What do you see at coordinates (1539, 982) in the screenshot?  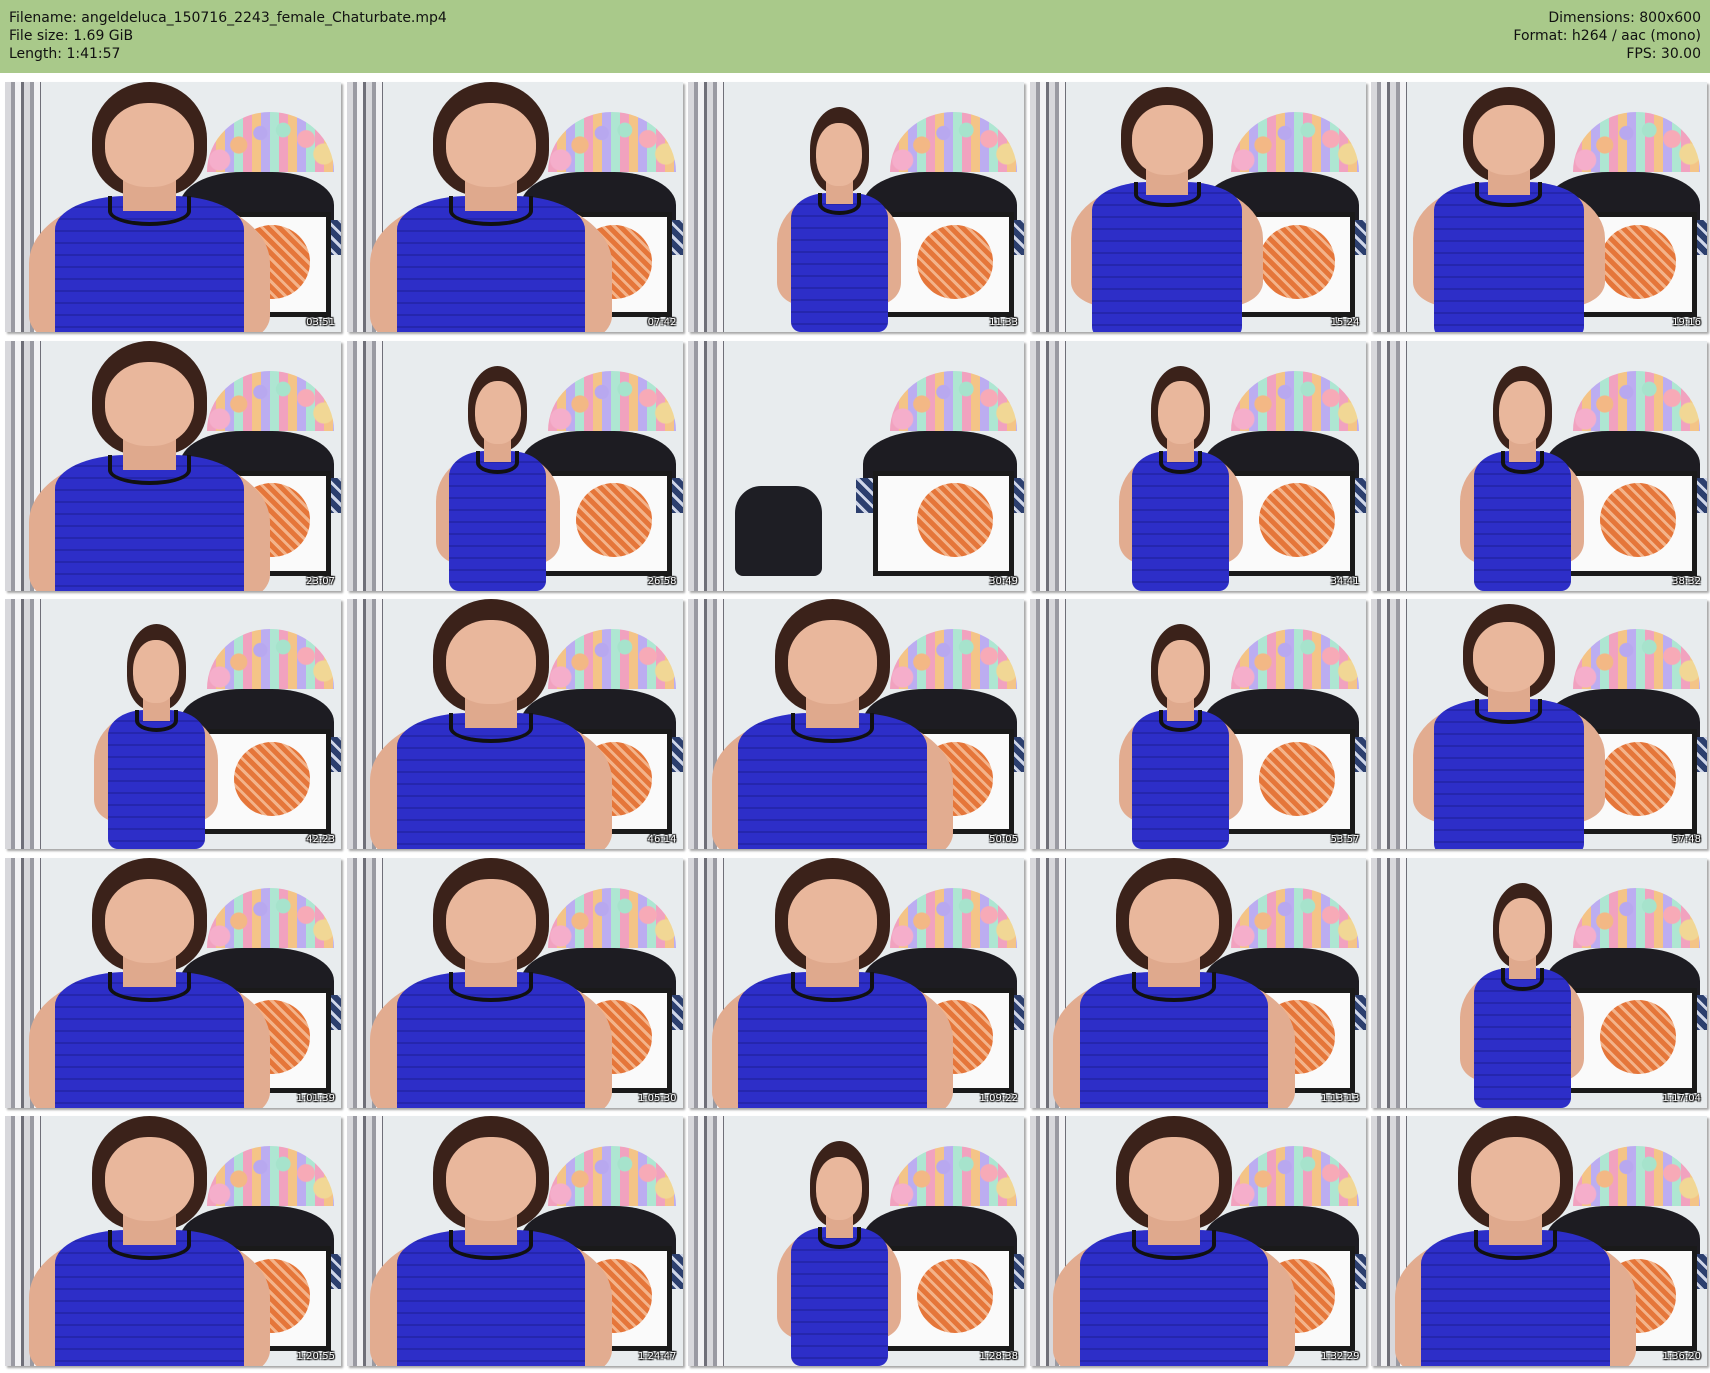 I see `video-thumbnail: 1:17:04` at bounding box center [1539, 982].